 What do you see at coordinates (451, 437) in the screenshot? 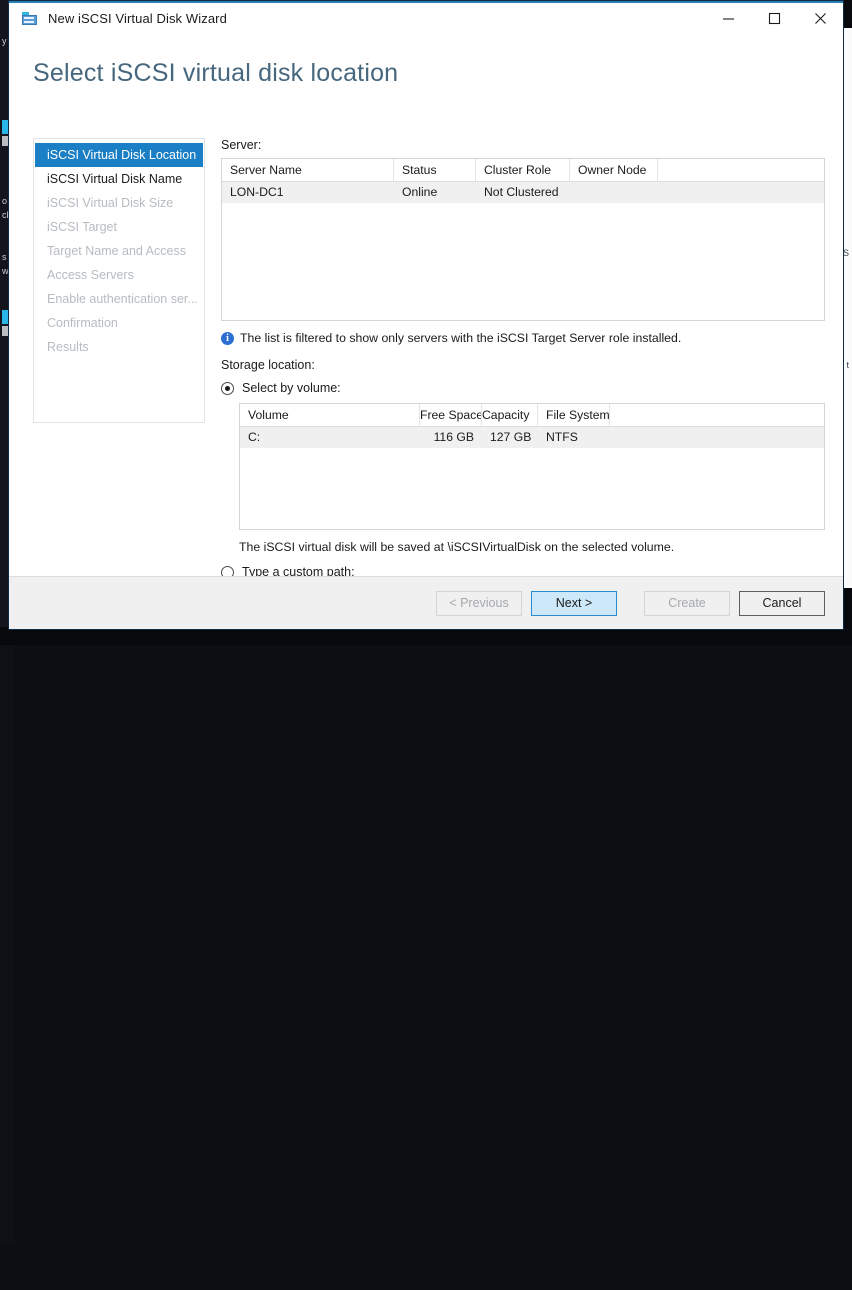
I see `cell-free-space: 116 GB` at bounding box center [451, 437].